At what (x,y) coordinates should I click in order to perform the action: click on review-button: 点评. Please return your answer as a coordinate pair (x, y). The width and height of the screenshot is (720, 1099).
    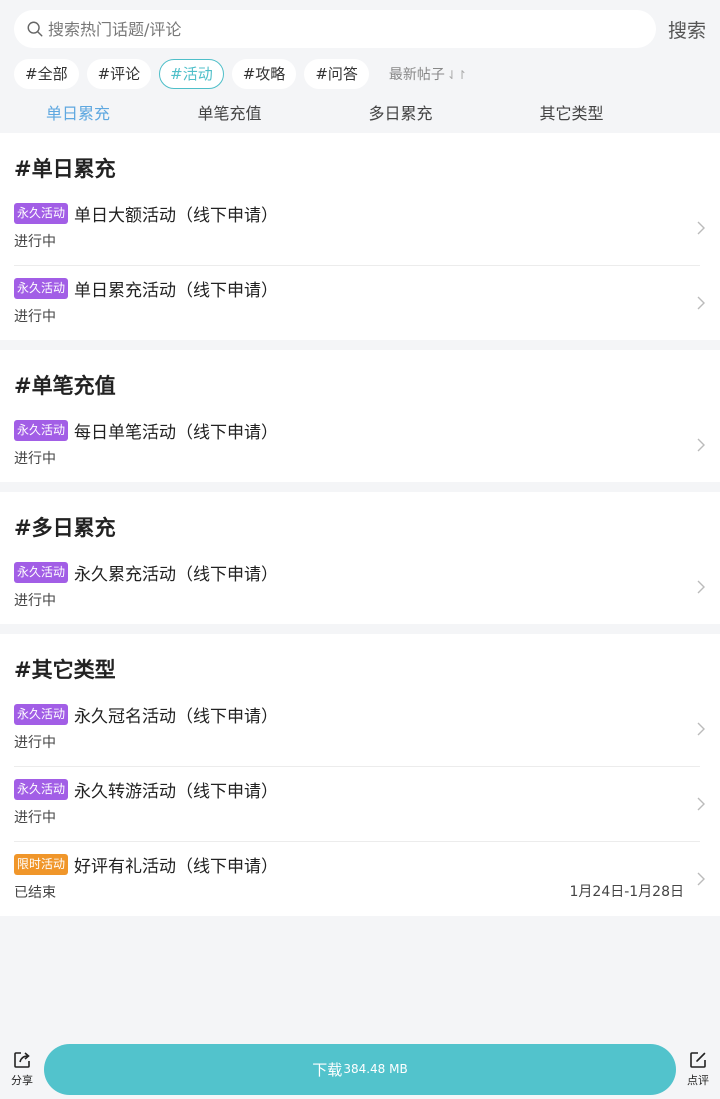
    Looking at the image, I should click on (698, 1069).